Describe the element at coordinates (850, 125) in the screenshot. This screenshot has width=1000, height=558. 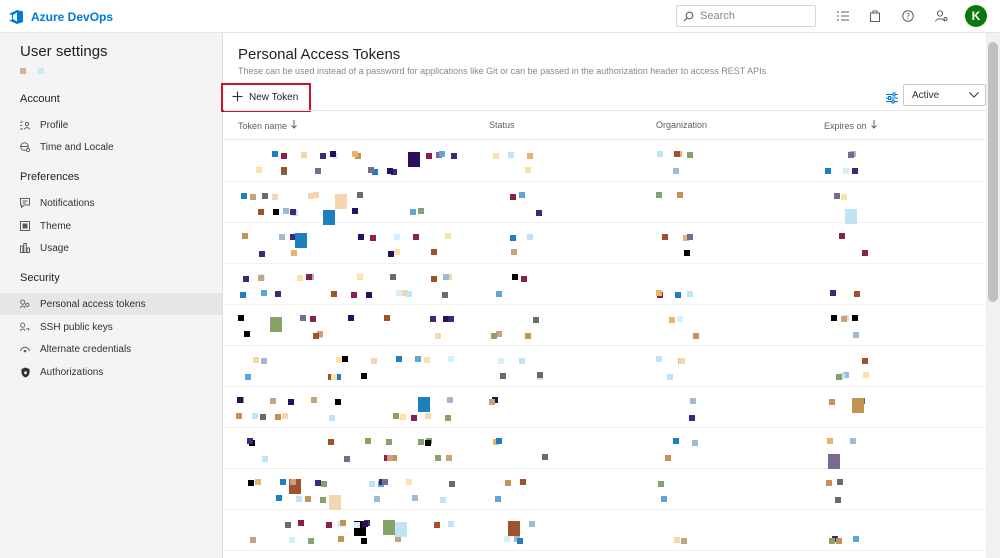
I see `column-header-expires-on: Expires on` at that location.